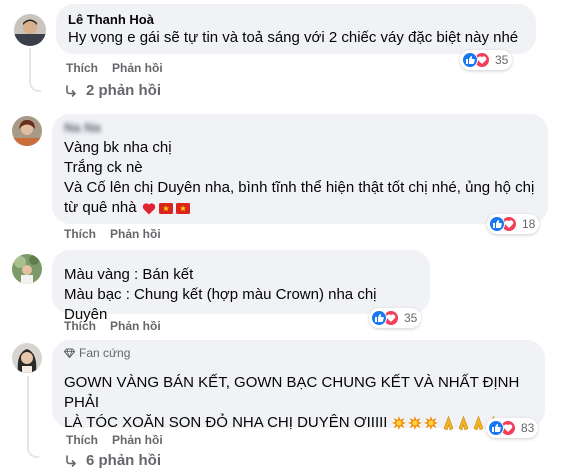 This screenshot has width=584, height=476. What do you see at coordinates (226, 422) in the screenshot?
I see `comment-text: LÀ TÓC XOĂN SON ĐỎ NHA CHỊ DUYÊN ƠIIIII` at bounding box center [226, 422].